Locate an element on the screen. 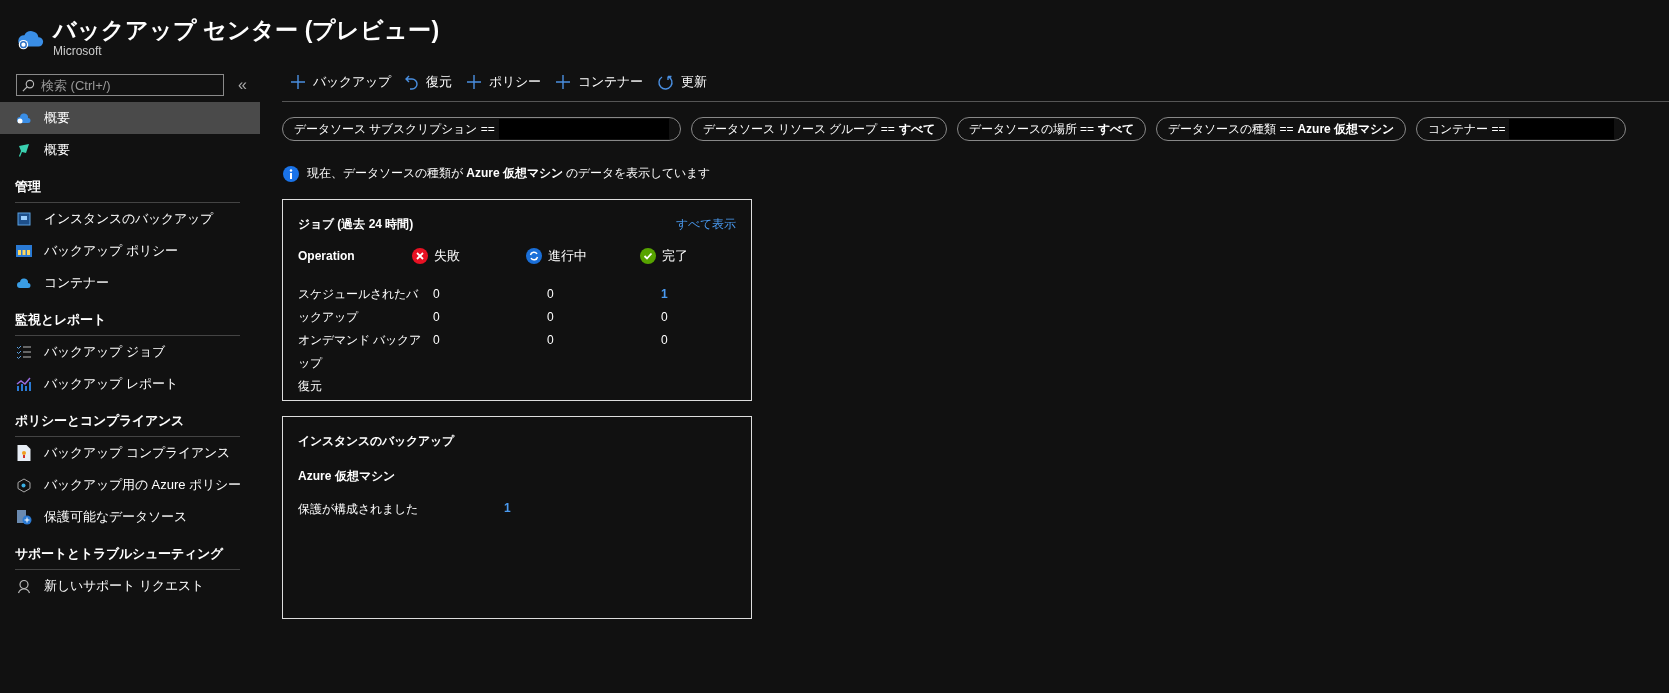  monitor-icon is located at coordinates (24, 219).